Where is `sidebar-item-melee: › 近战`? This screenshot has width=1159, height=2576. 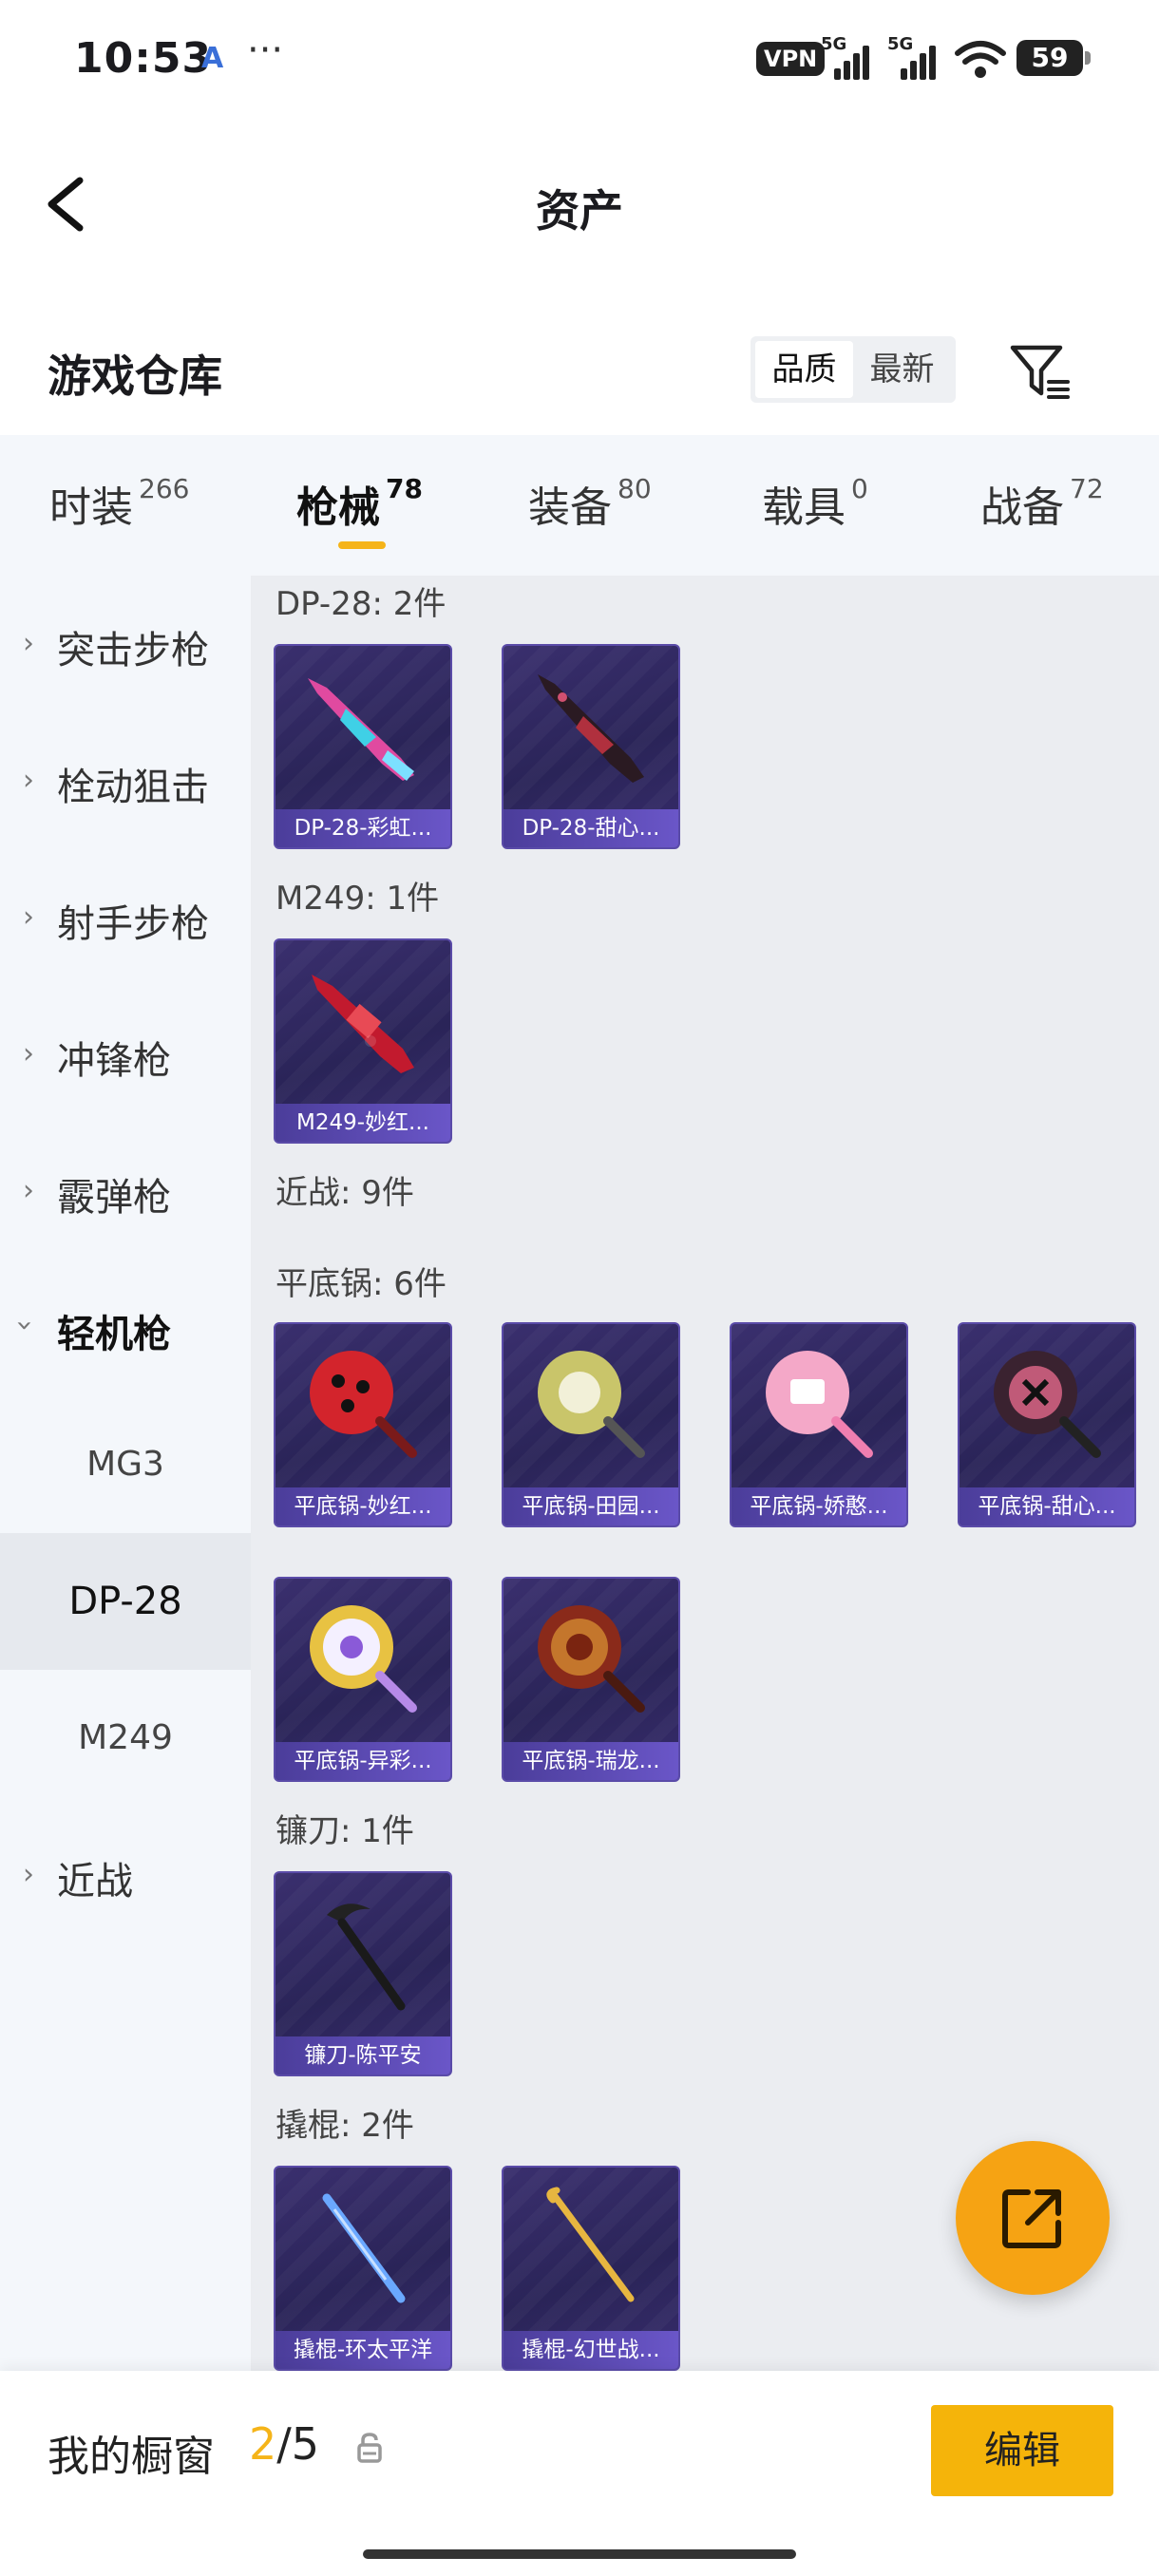 sidebar-item-melee: › 近战 is located at coordinates (125, 1875).